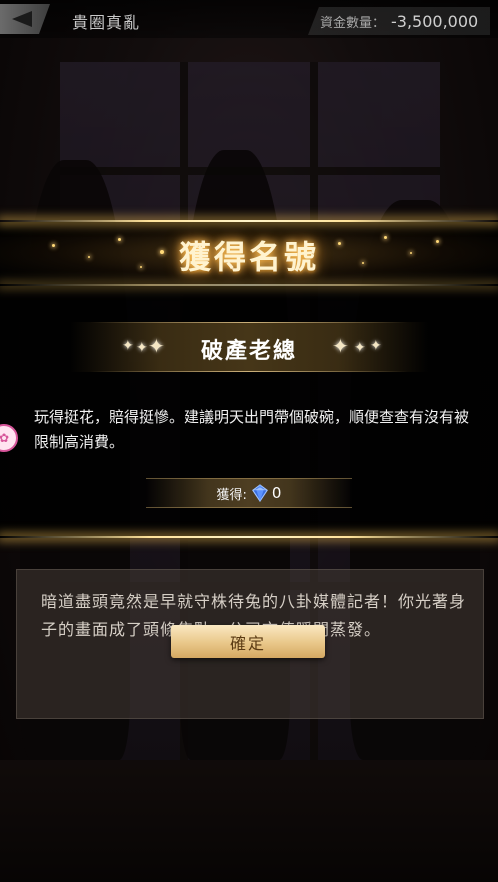  Describe the element at coordinates (249, 221) in the screenshot. I see `top-gold-line` at that location.